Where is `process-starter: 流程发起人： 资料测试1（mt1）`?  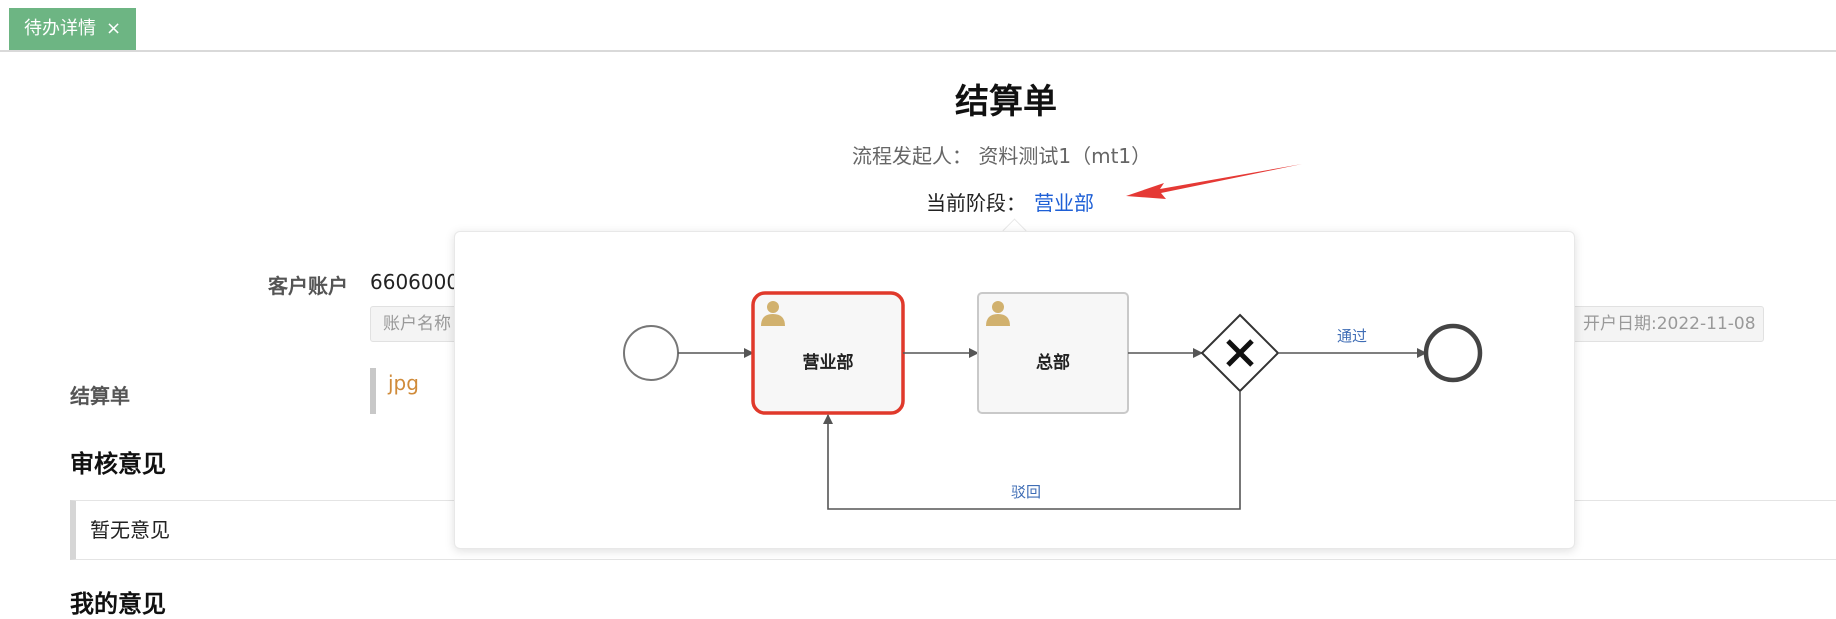
process-starter: 流程发起人： 资料测试1（mt1） is located at coordinates (1001, 154).